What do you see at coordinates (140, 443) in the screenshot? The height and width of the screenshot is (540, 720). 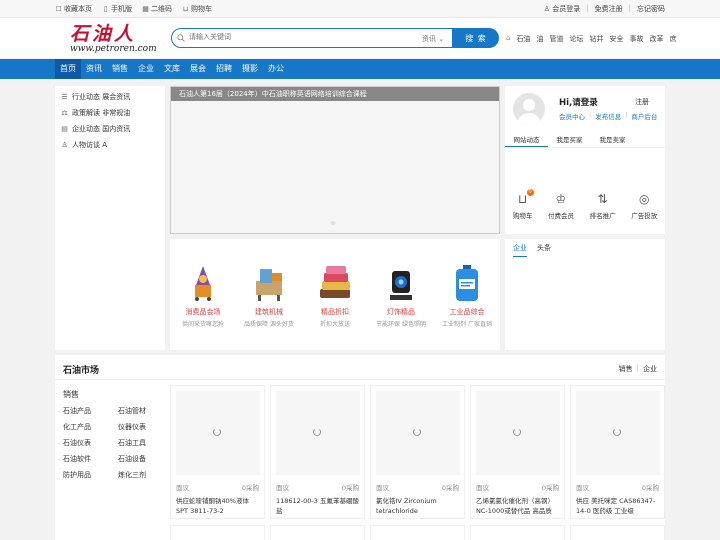 I see `category-link: 石油工具` at bounding box center [140, 443].